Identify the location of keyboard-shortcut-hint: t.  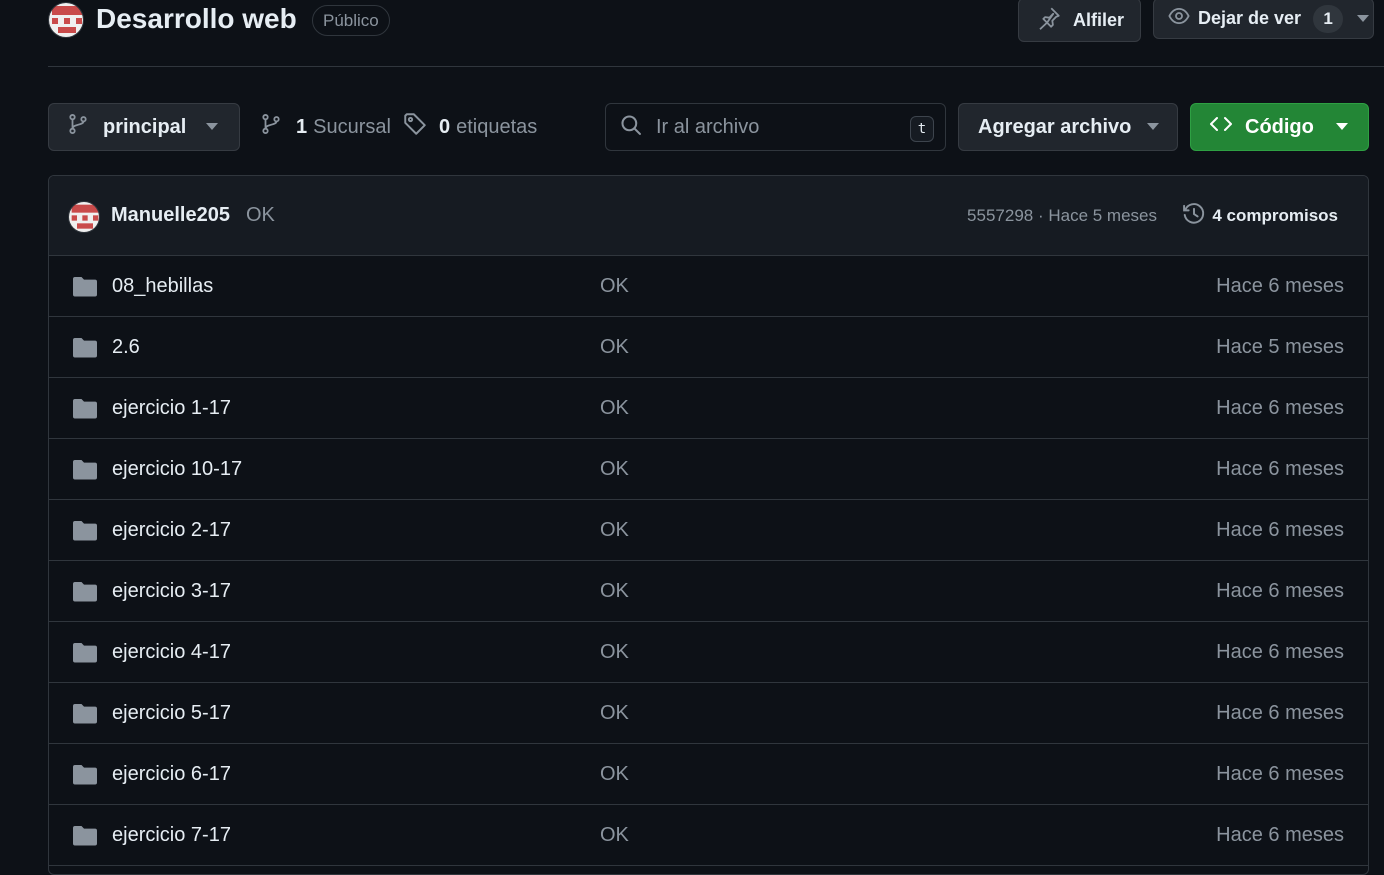
(922, 129).